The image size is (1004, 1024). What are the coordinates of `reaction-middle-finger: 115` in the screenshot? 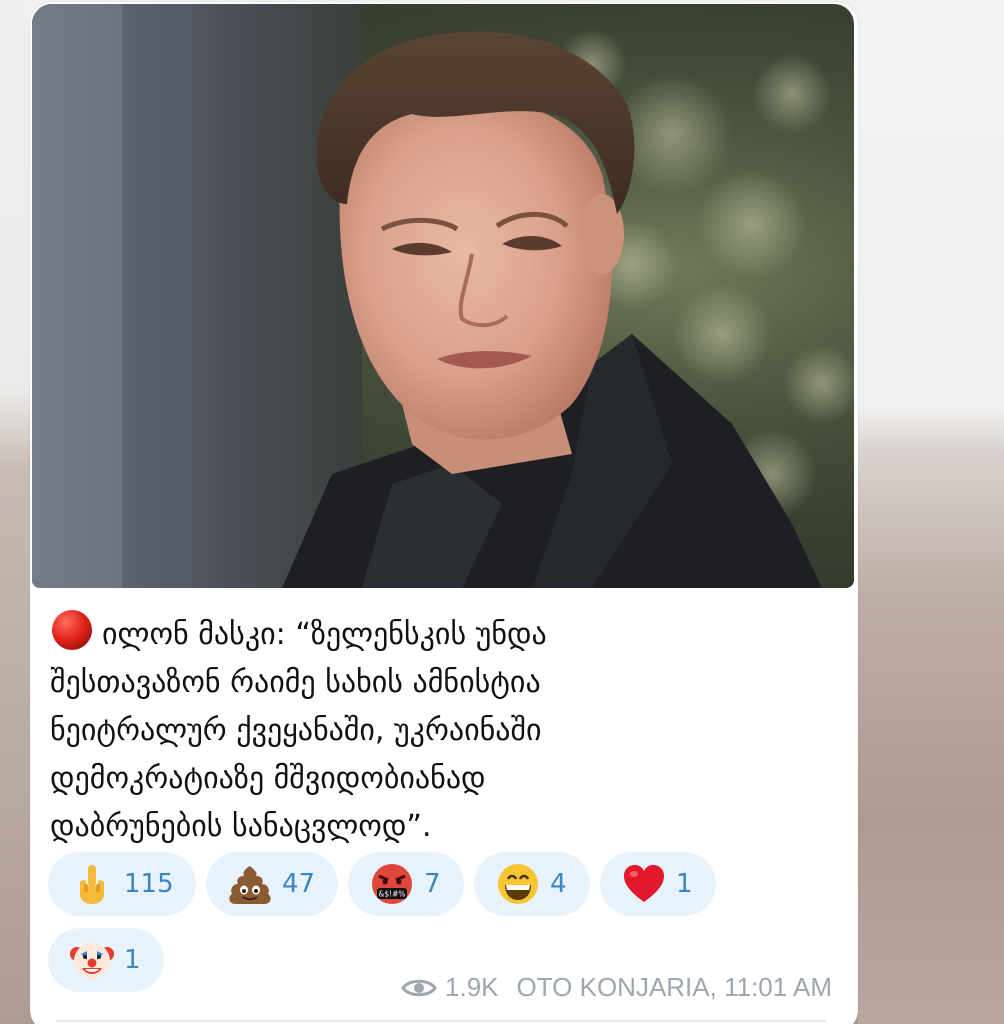 It's located at (122, 884).